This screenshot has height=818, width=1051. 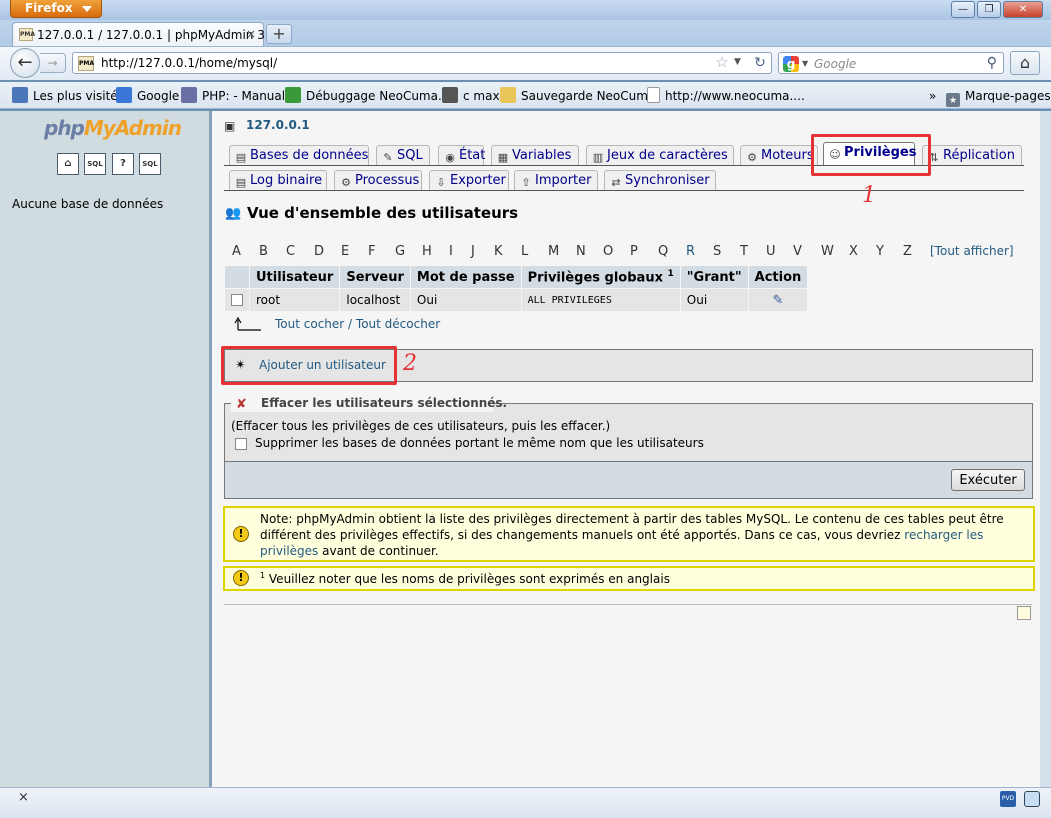 What do you see at coordinates (189, 95) in the screenshot?
I see `php-icon` at bounding box center [189, 95].